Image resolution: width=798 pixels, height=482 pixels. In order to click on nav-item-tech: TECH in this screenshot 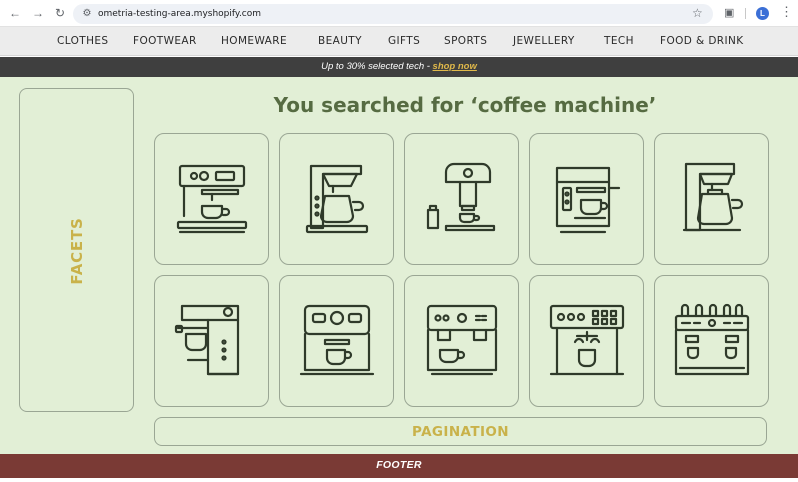, I will do `click(619, 41)`.